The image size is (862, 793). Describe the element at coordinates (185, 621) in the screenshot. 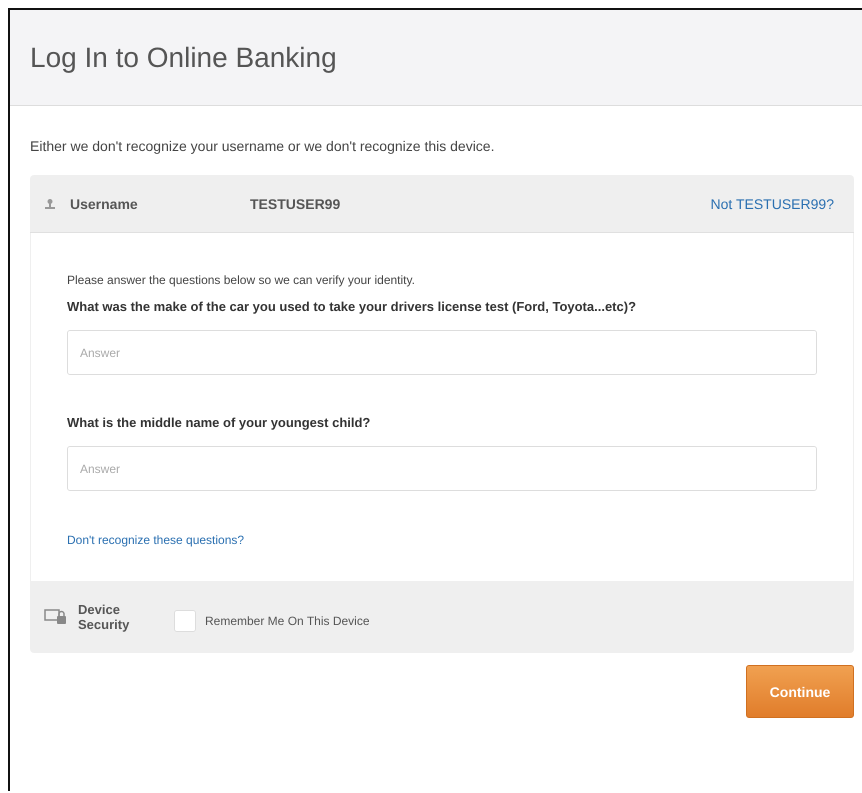

I see `remember-checkbox` at that location.